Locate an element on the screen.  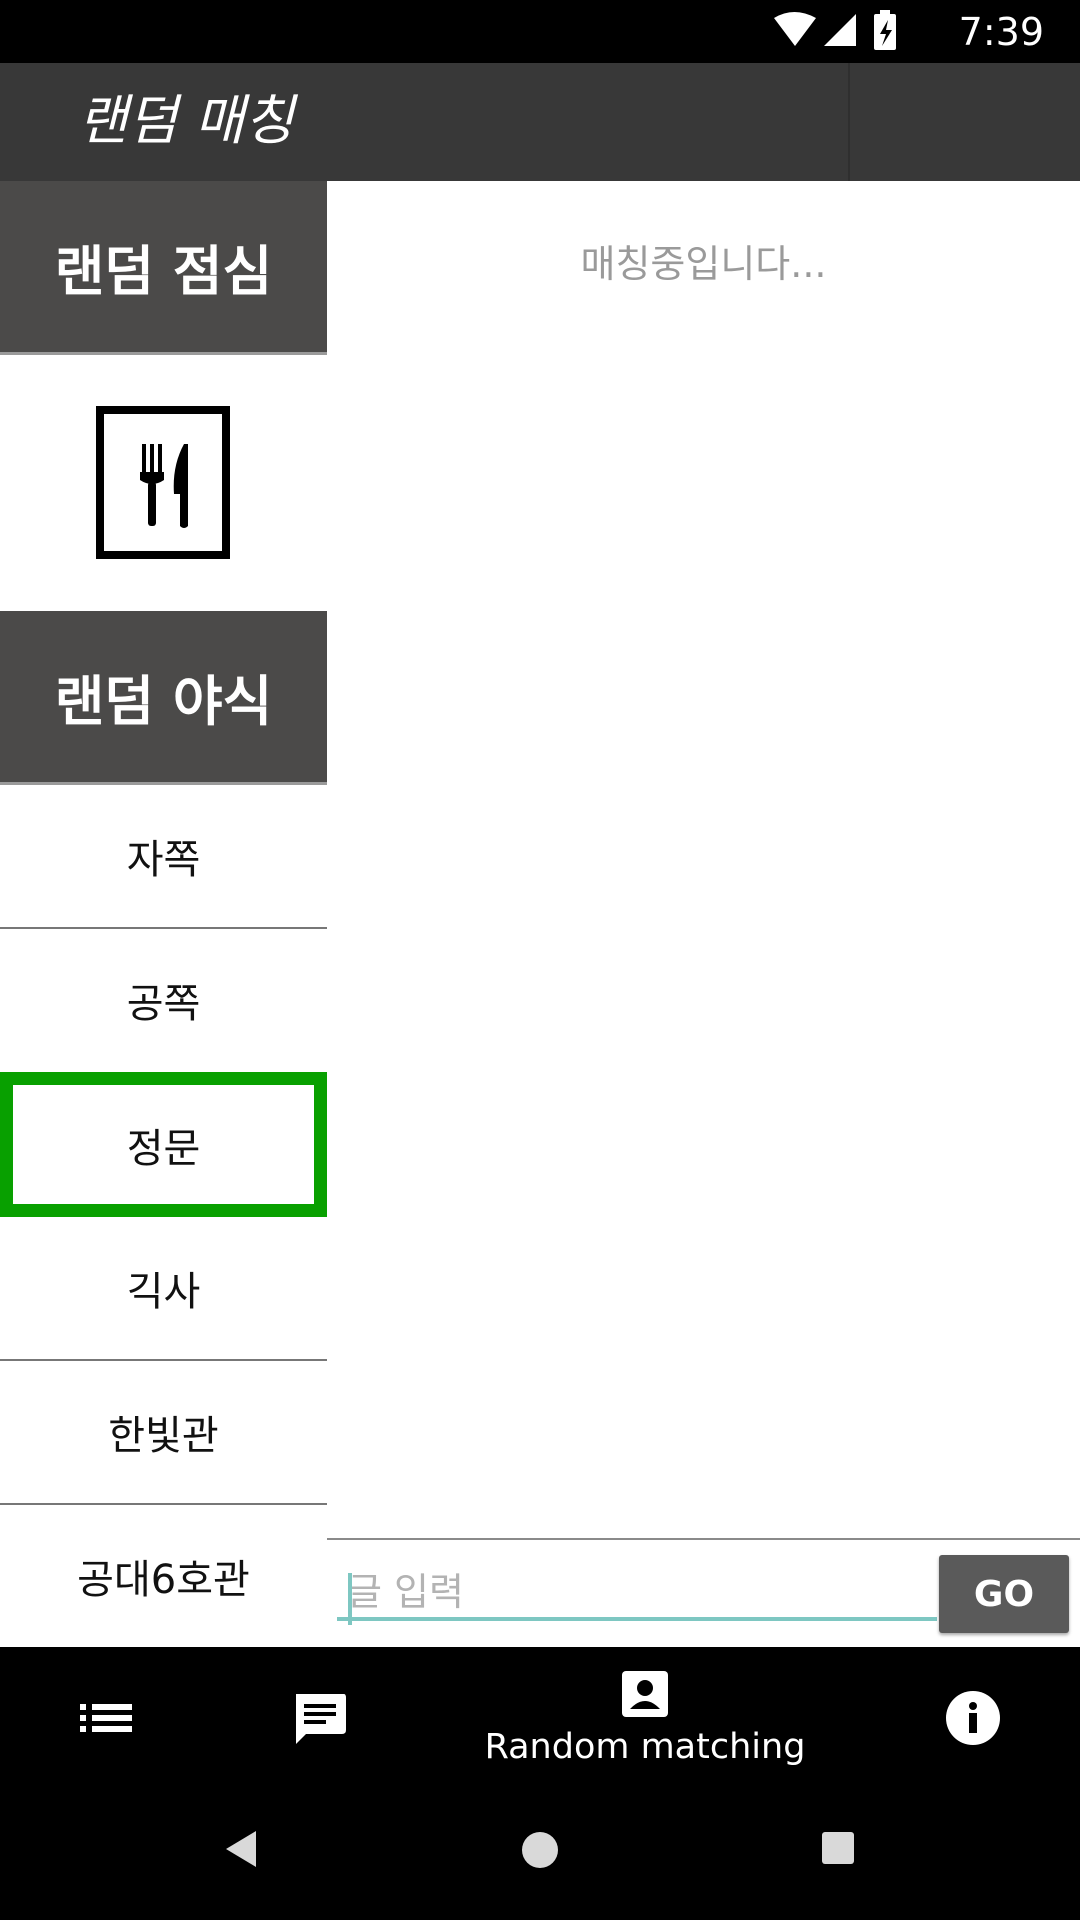
lunch-header: 랜덤 점심 is located at coordinates (163, 268).